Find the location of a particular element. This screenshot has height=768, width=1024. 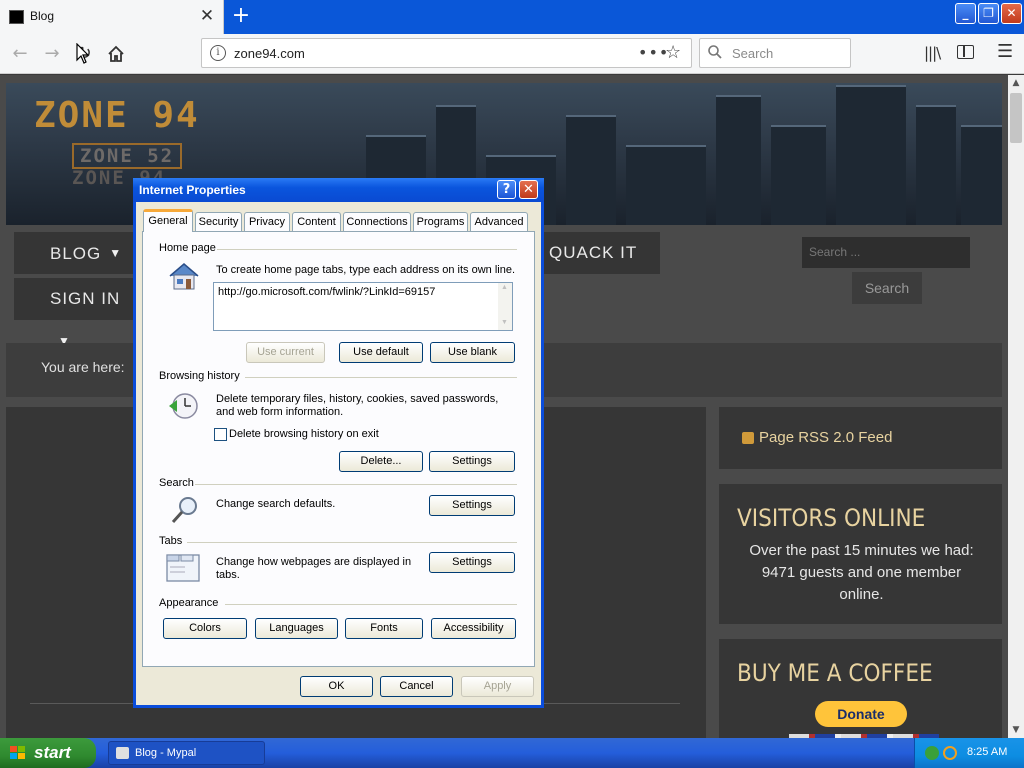

browser-tab-blog: Blog ✕ is located at coordinates (112, 17).